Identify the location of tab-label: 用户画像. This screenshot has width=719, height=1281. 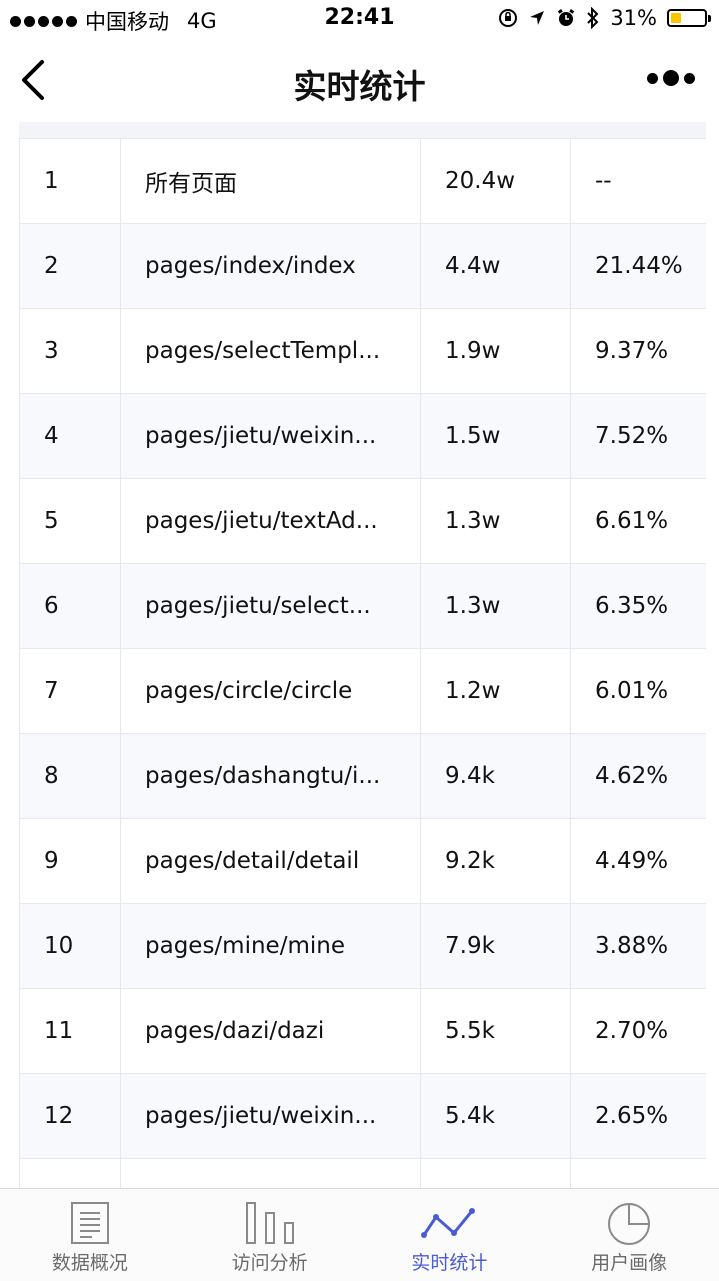
(629, 1263).